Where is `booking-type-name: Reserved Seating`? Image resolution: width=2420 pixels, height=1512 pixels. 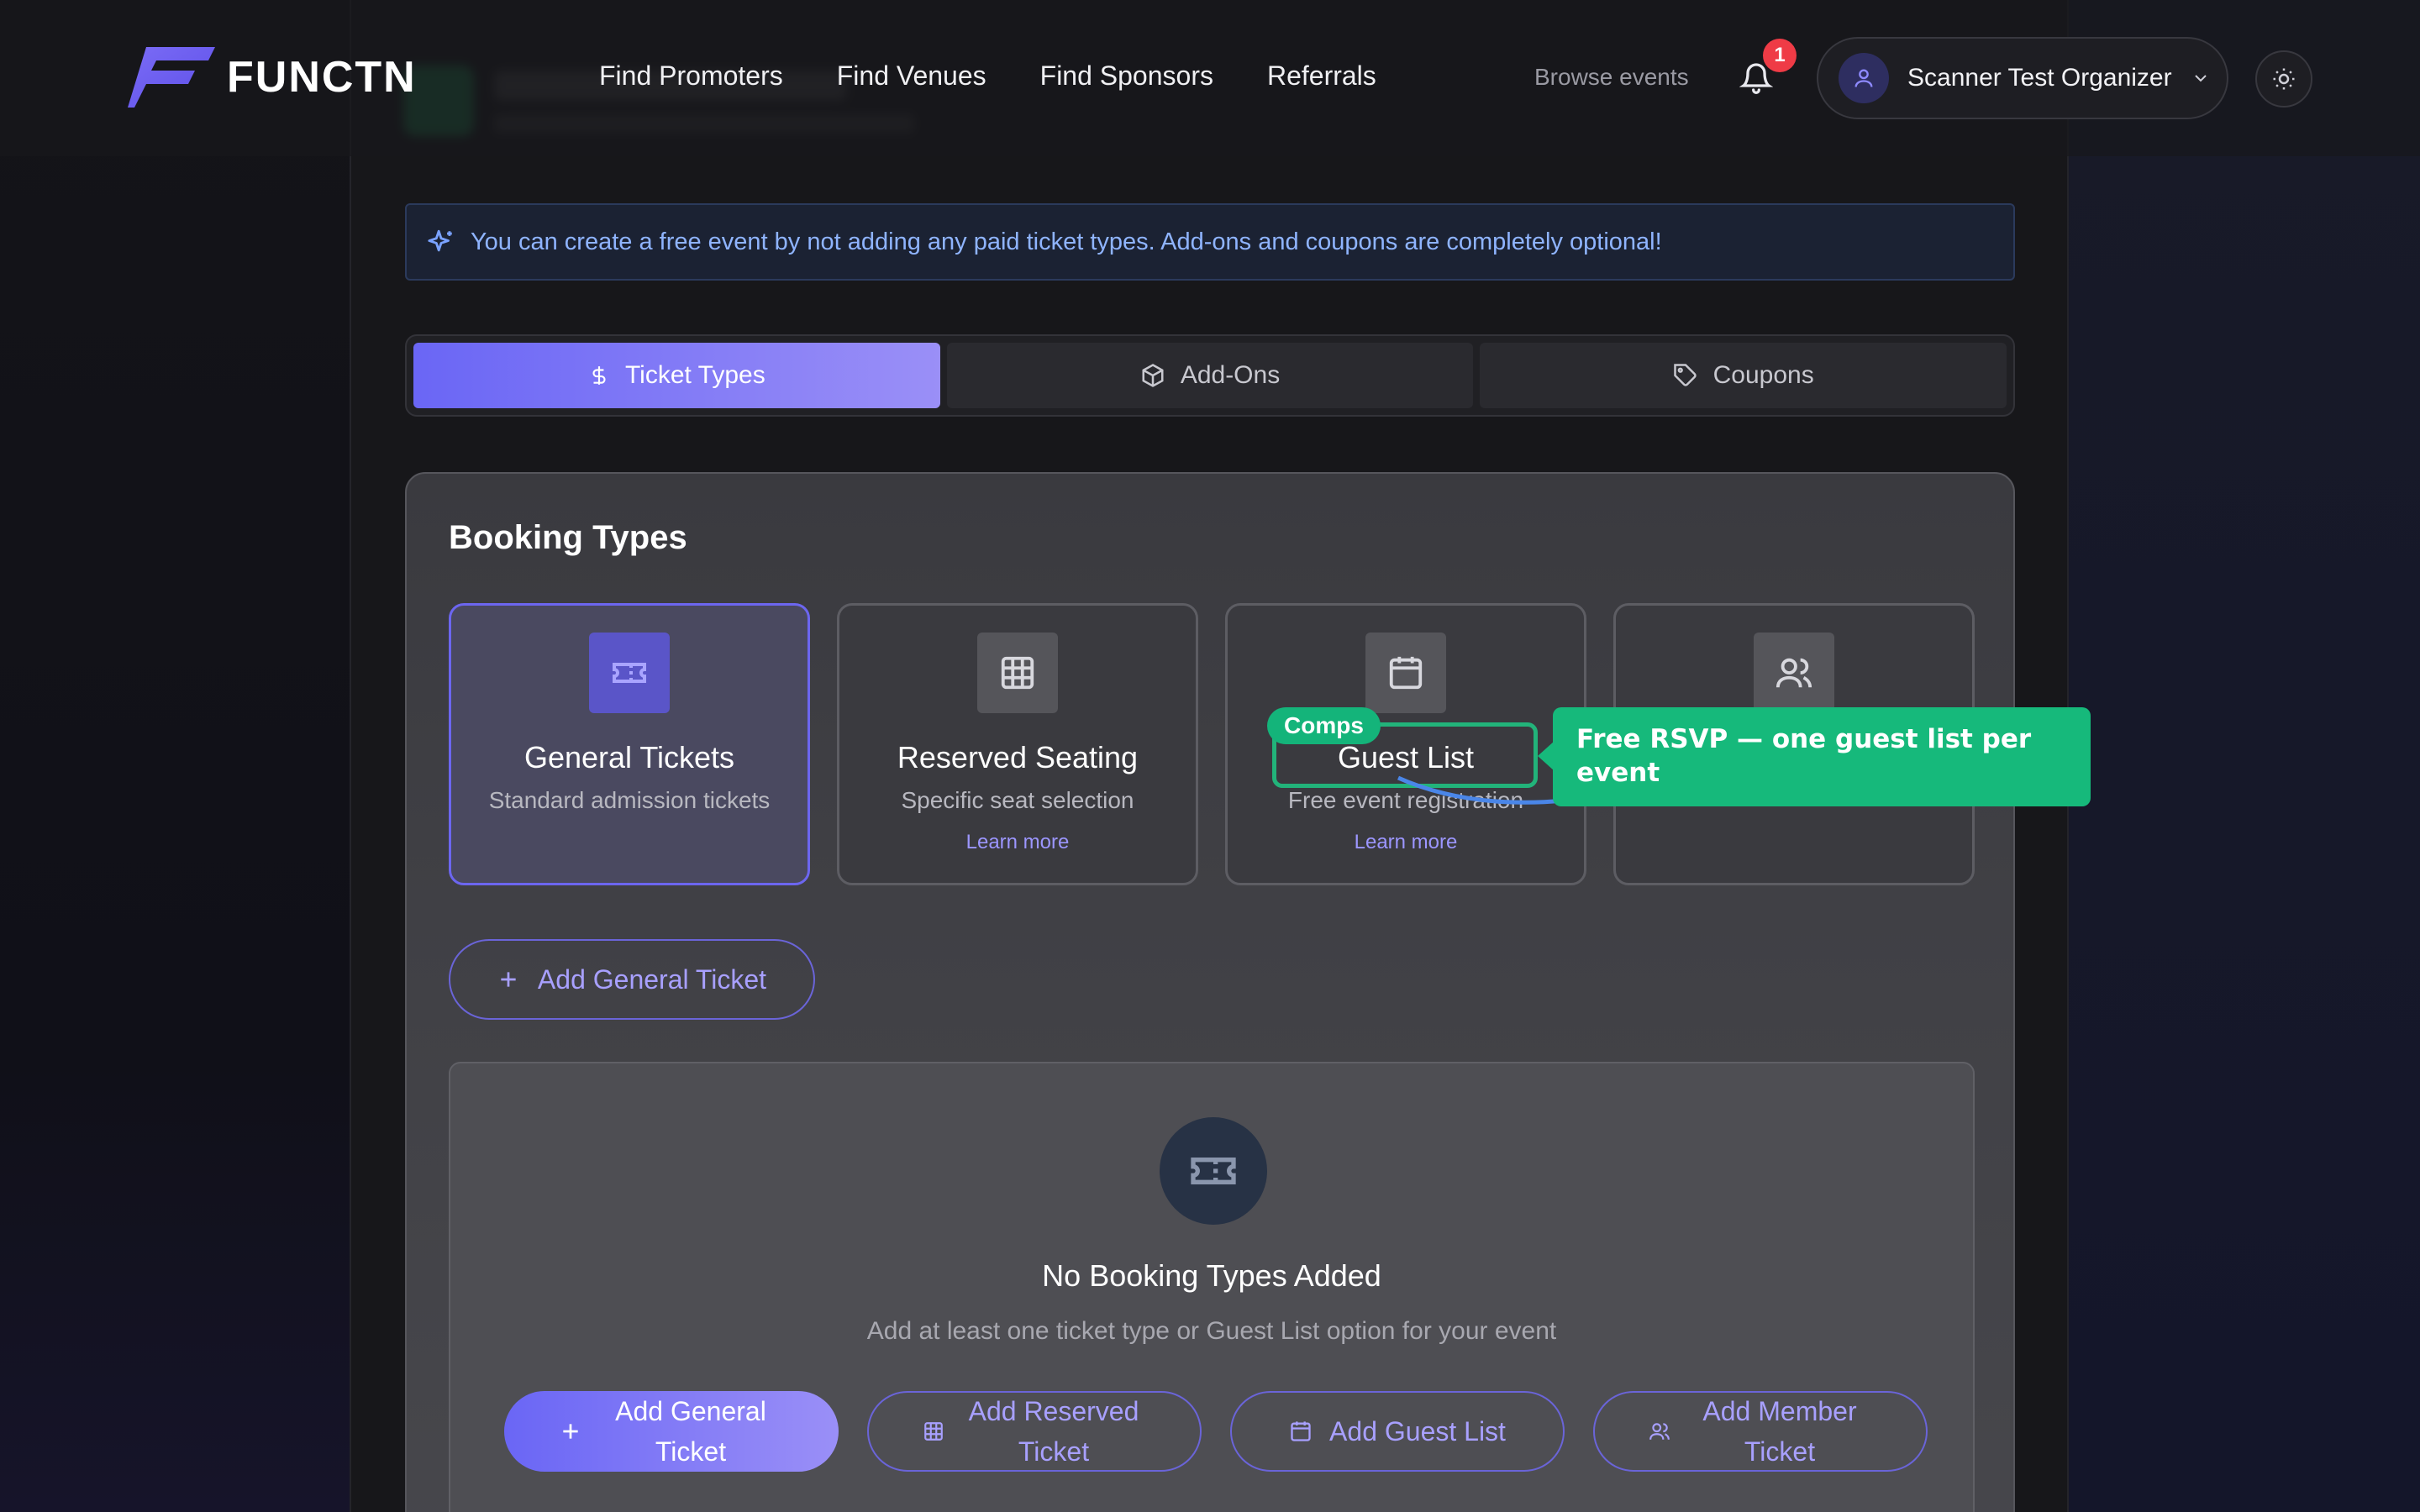 booking-type-name: Reserved Seating is located at coordinates (1018, 757).